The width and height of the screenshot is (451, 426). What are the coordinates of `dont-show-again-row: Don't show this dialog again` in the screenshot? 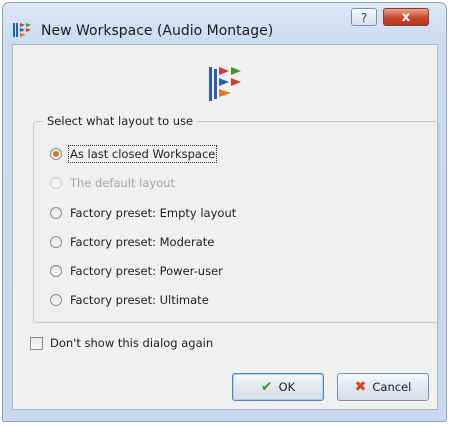 It's located at (121, 343).